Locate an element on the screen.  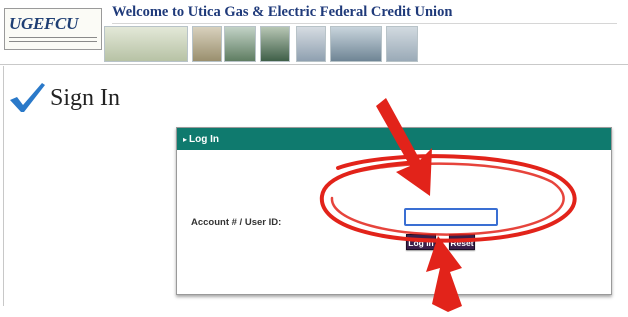
ugefcu-logo: UGEFCU is located at coordinates (53, 29).